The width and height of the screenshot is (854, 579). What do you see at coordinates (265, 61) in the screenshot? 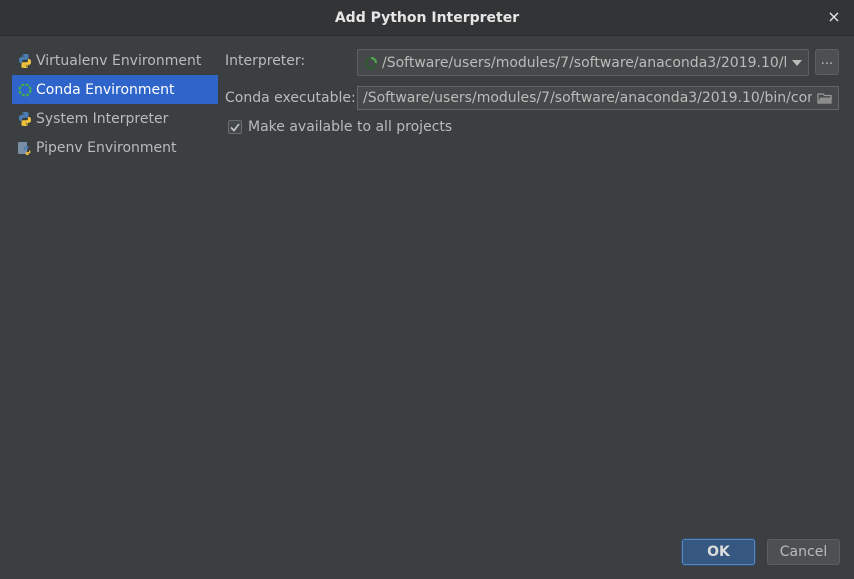
I see `interpreter-label: Interpreter:` at bounding box center [265, 61].